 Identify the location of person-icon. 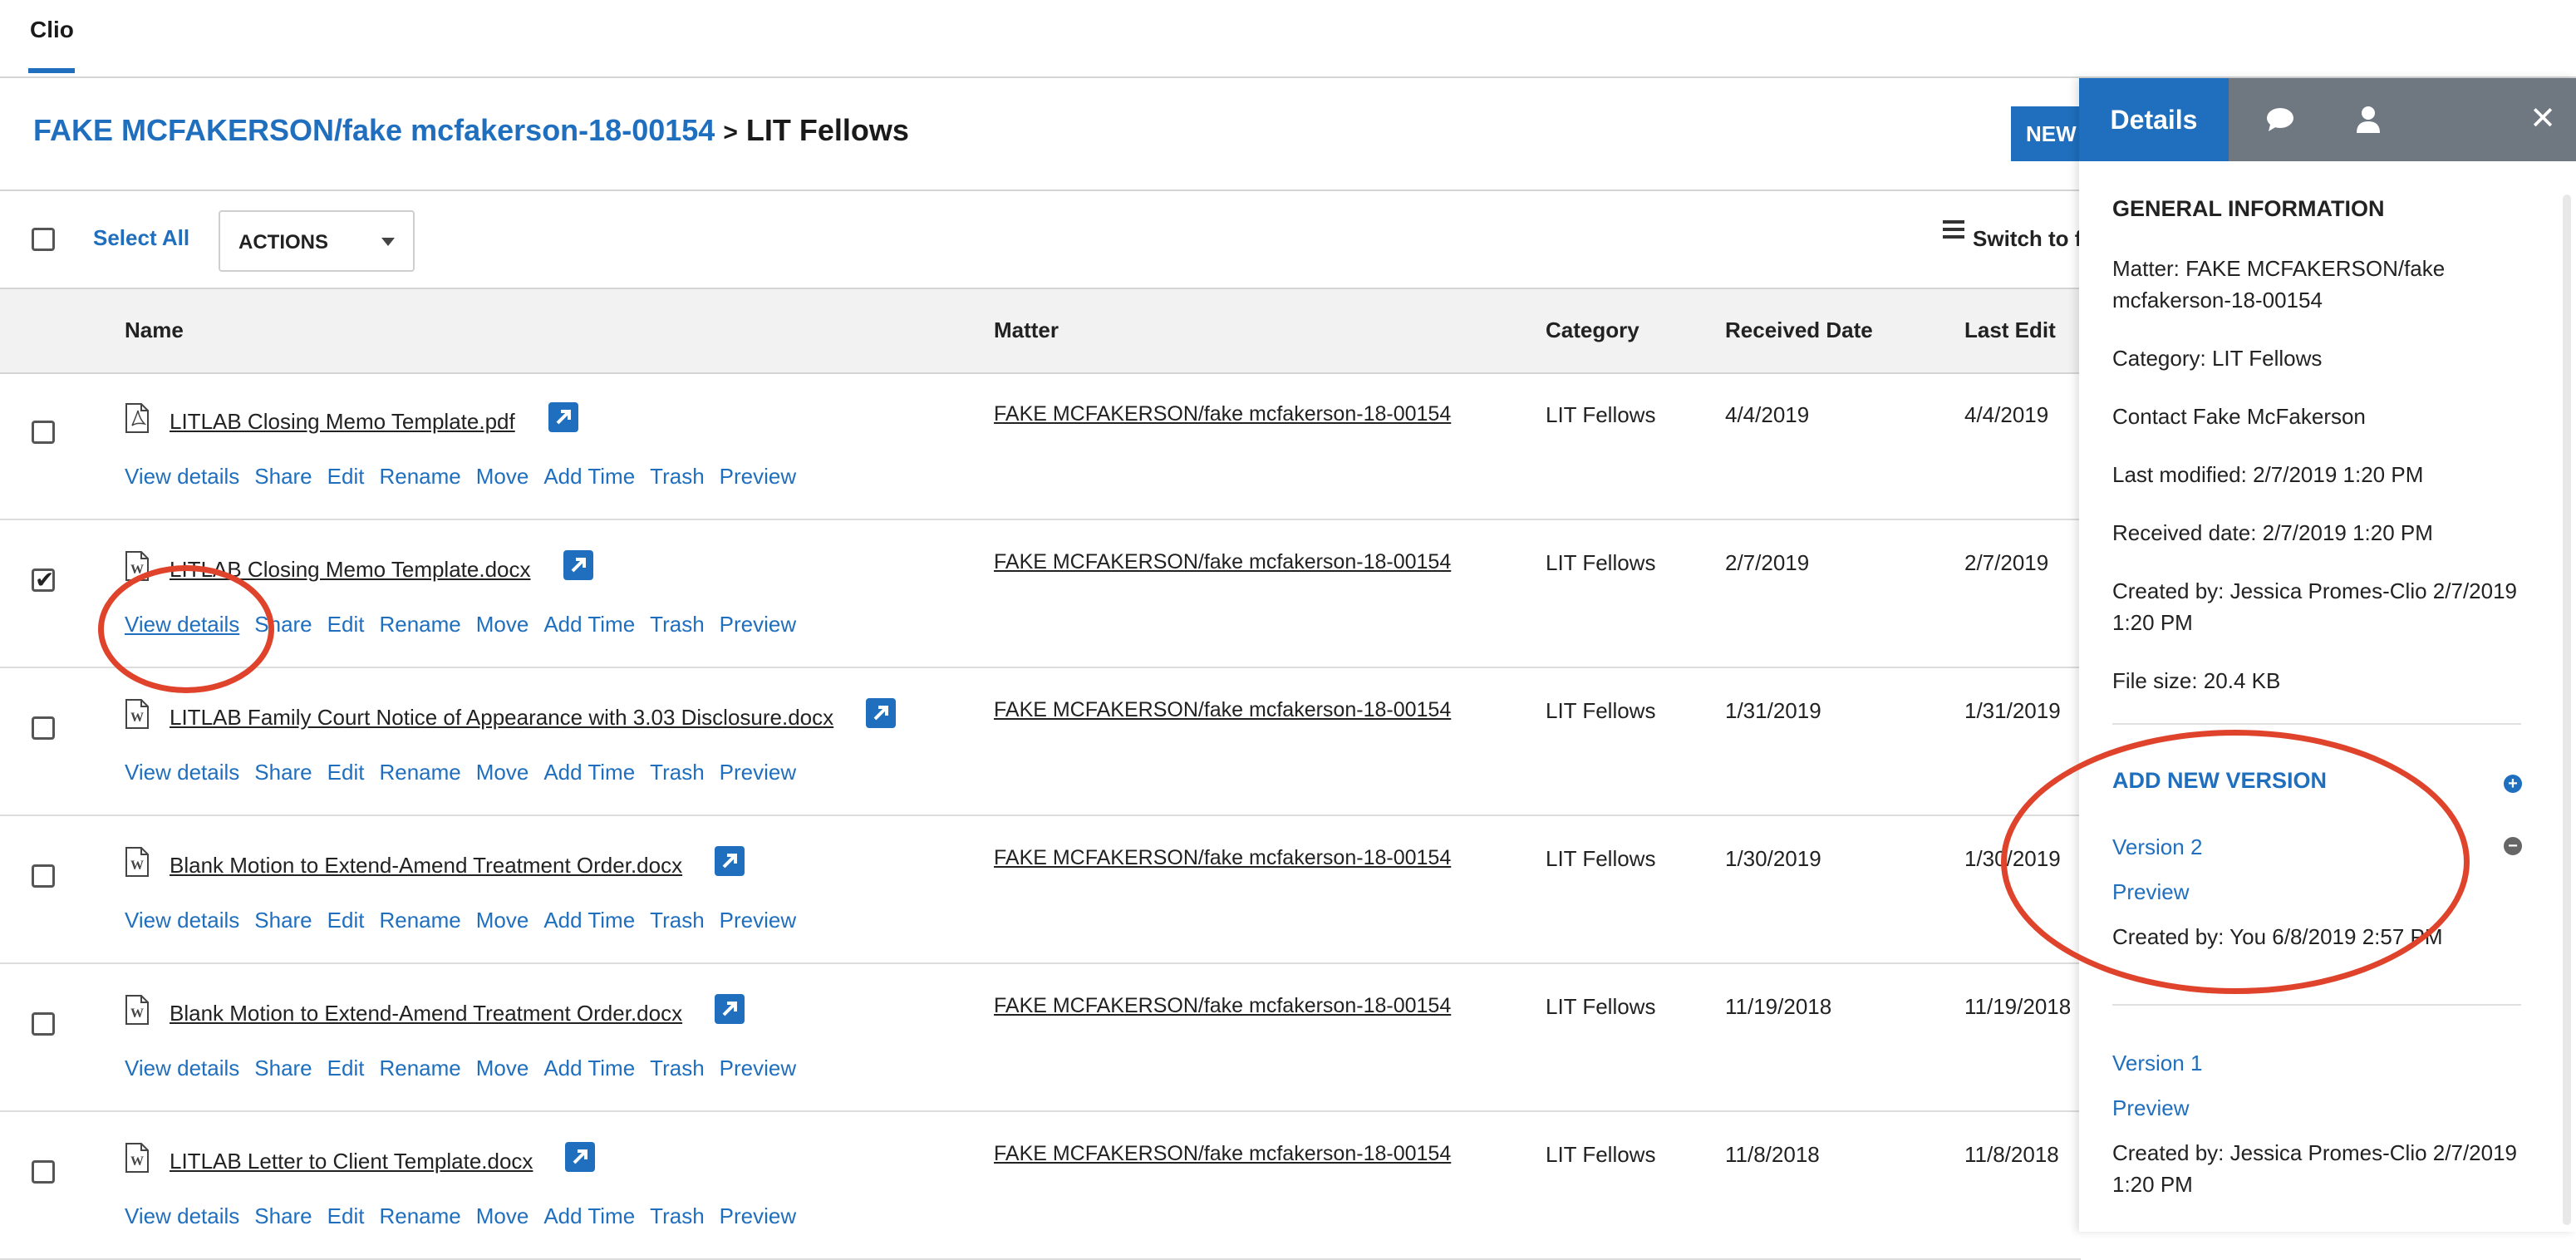
(2368, 119).